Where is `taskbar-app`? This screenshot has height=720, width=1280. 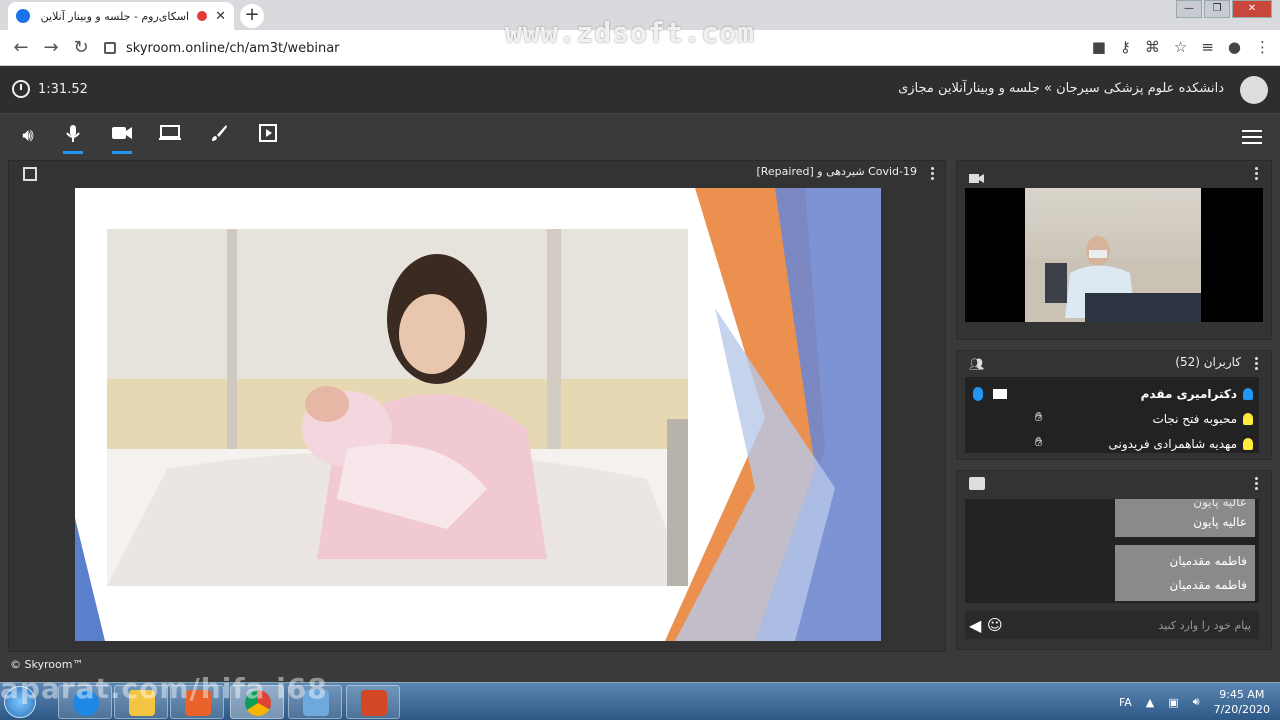 taskbar-app is located at coordinates (373, 702).